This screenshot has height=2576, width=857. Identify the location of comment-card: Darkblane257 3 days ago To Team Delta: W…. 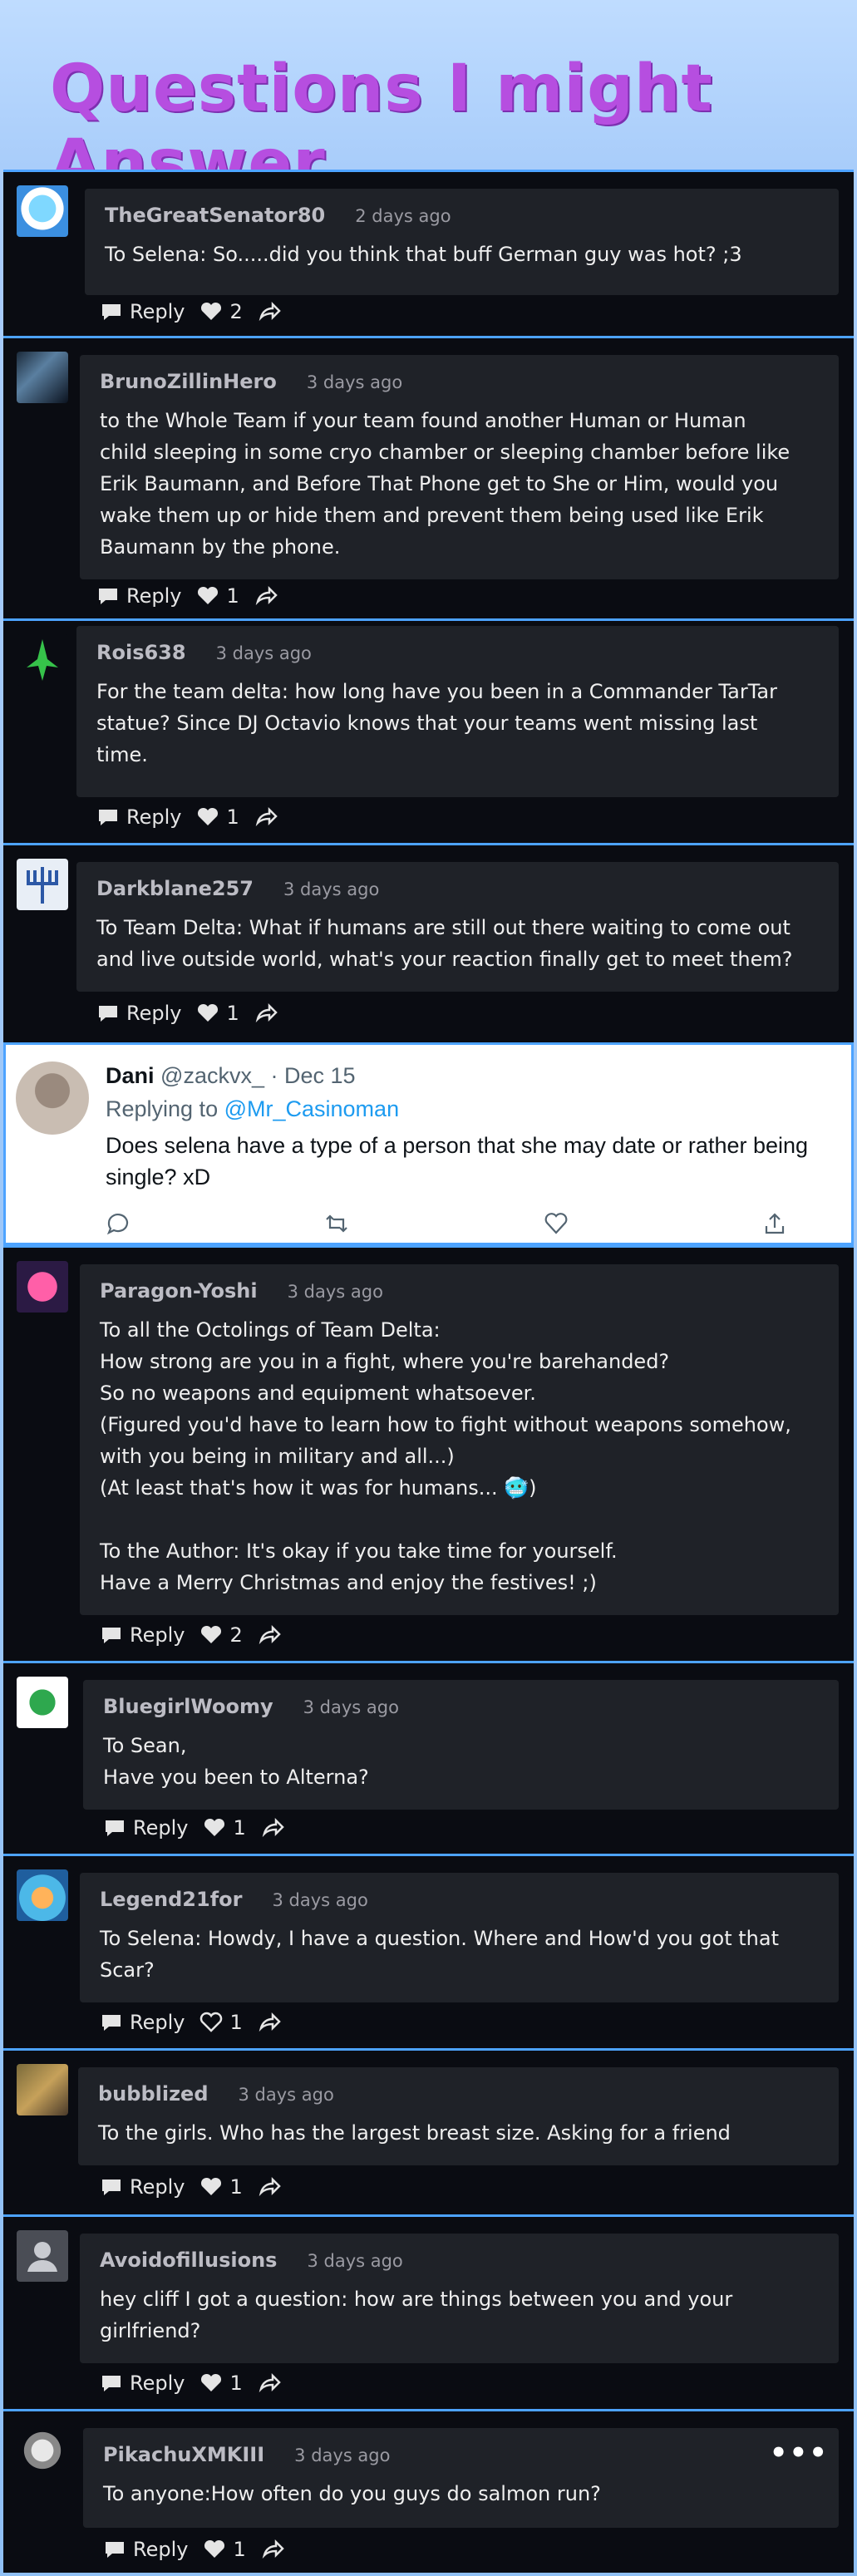
(428, 942).